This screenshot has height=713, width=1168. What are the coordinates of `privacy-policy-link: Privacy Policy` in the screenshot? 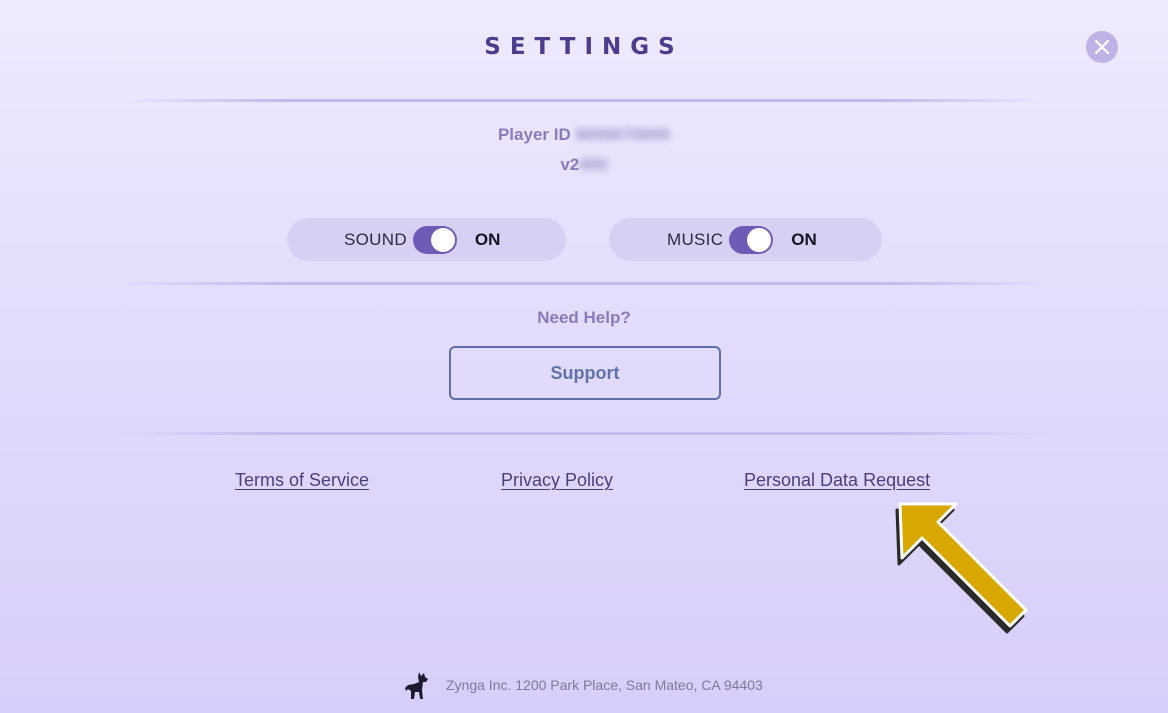 It's located at (557, 480).